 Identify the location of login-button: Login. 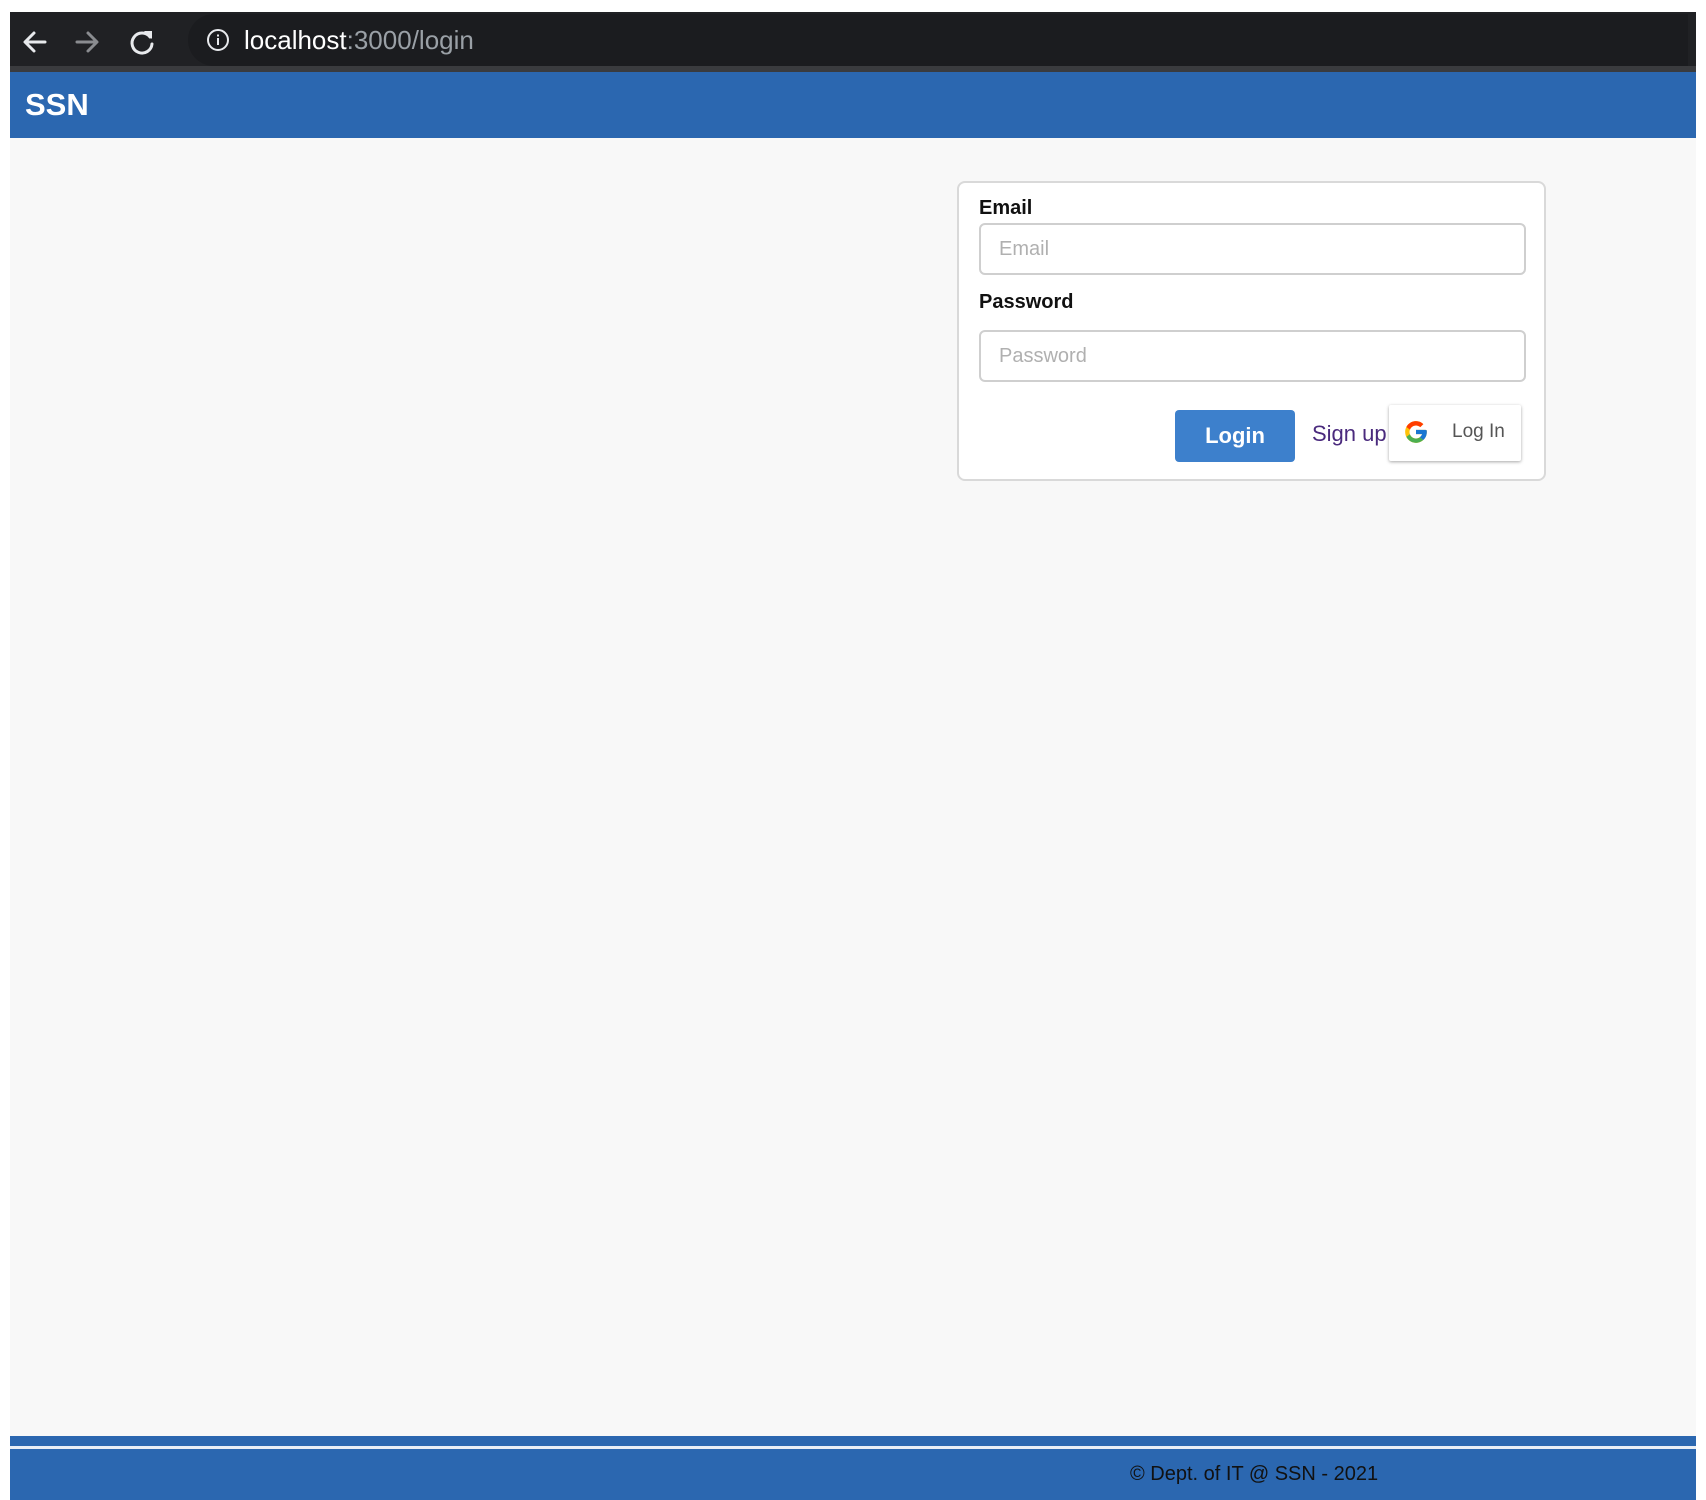
(1235, 436).